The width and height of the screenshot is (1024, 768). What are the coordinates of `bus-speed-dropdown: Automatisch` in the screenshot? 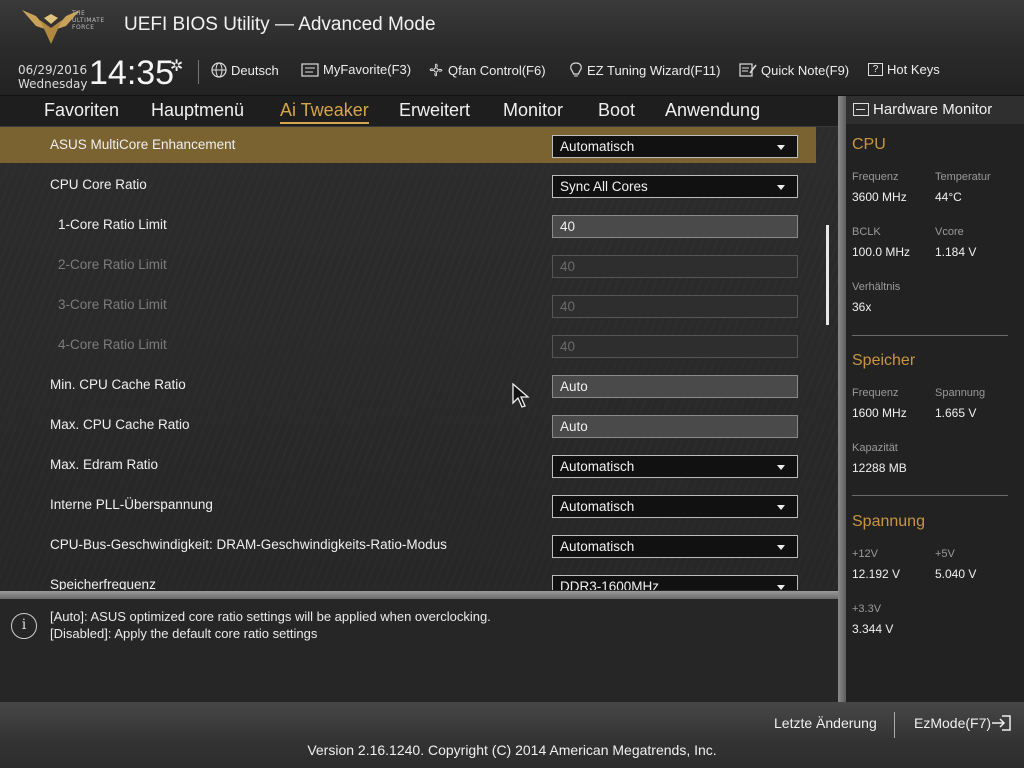 It's located at (675, 546).